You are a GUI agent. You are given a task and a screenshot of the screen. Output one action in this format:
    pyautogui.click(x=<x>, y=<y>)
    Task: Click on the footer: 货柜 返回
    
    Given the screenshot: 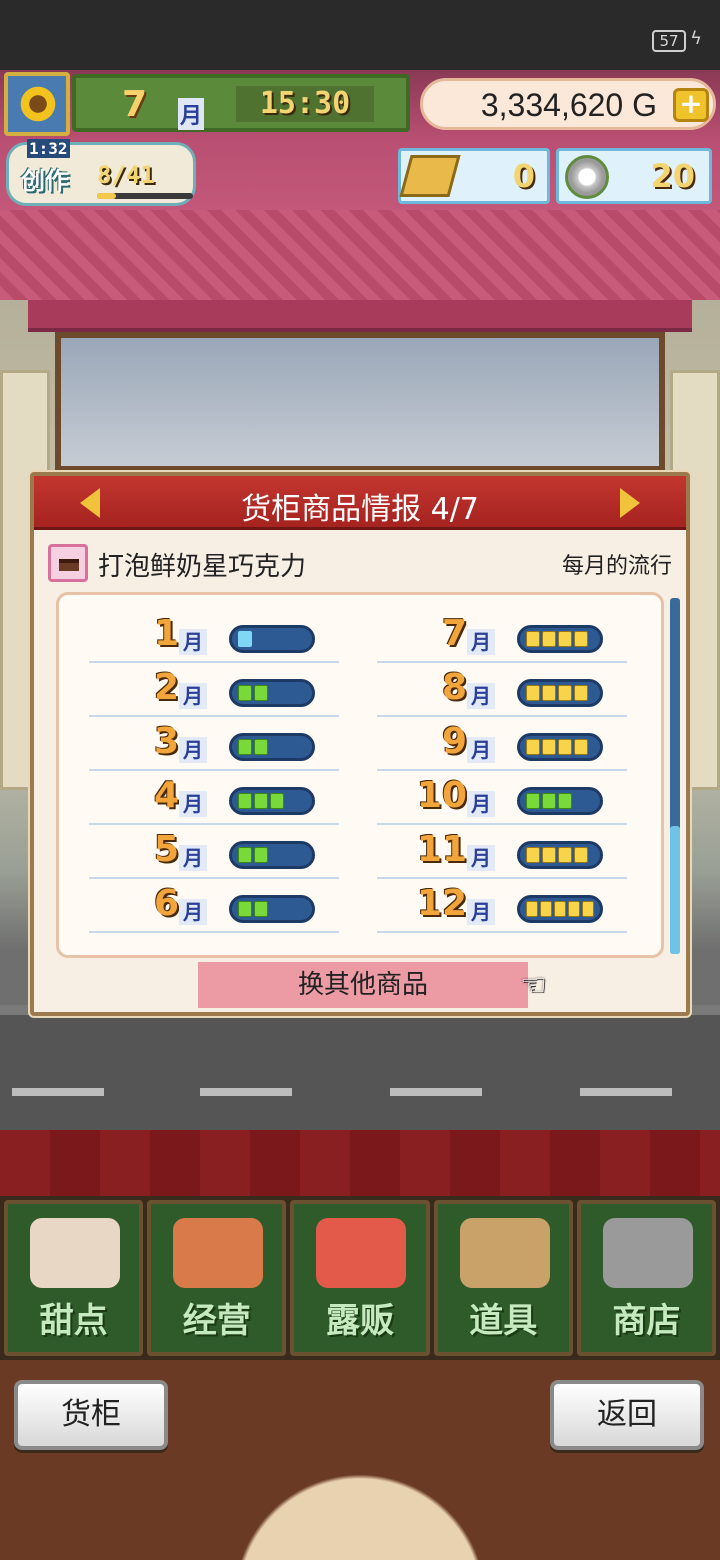 What is the action you would take?
    pyautogui.click(x=360, y=1460)
    